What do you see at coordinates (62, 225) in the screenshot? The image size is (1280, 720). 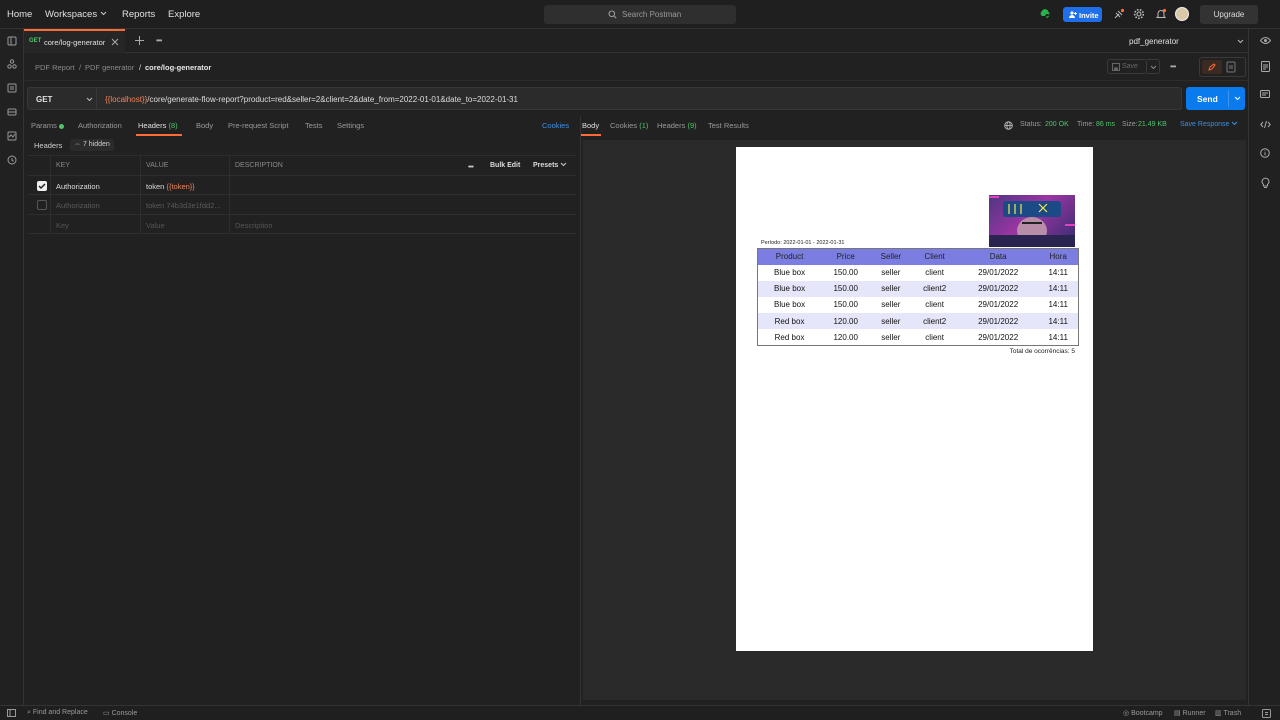 I see `key-placeholder: Key` at bounding box center [62, 225].